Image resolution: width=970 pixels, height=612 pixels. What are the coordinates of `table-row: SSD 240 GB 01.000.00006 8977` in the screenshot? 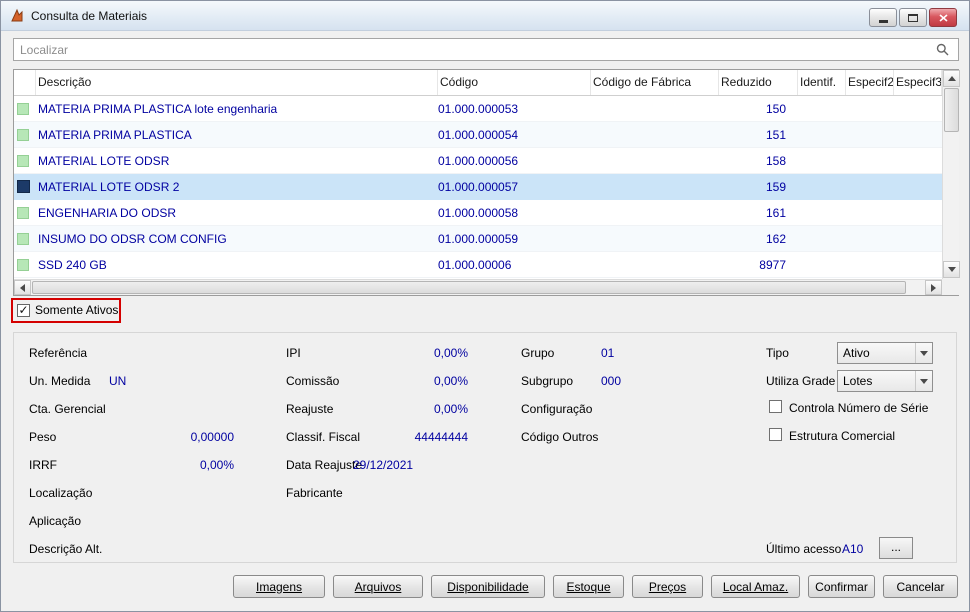 It's located at (478, 265).